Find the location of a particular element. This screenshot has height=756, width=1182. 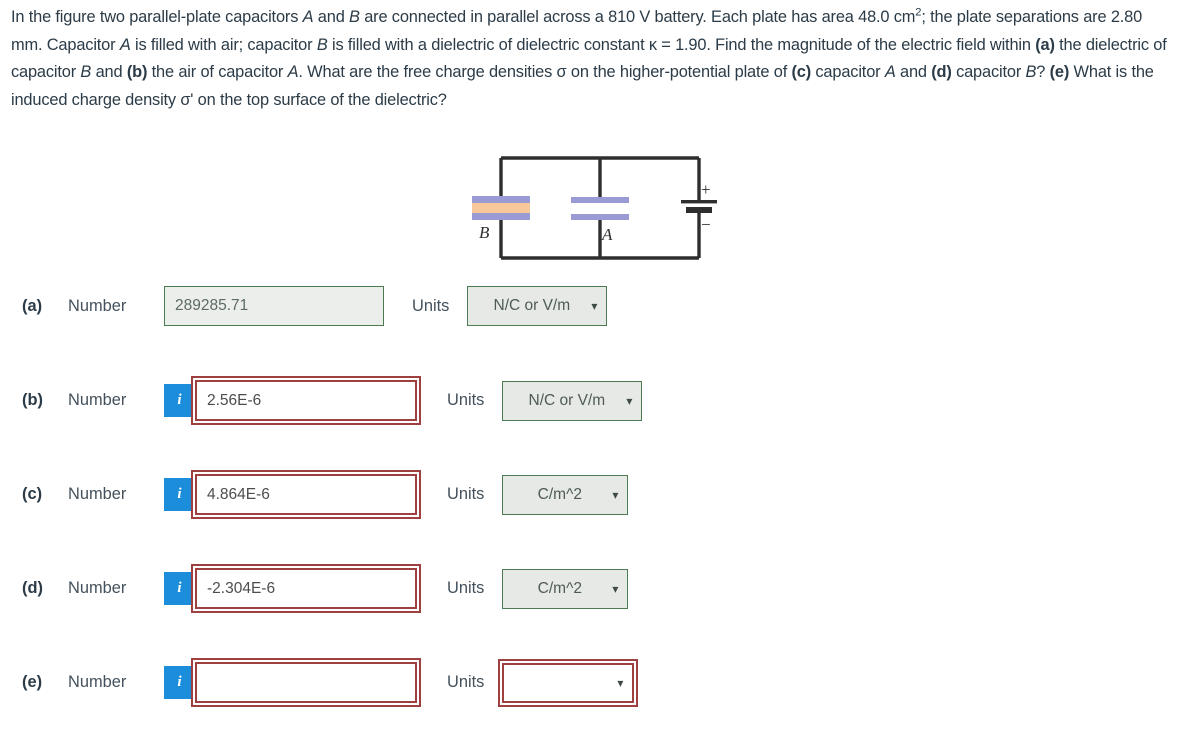

part-label: (c) is located at coordinates (32, 494).